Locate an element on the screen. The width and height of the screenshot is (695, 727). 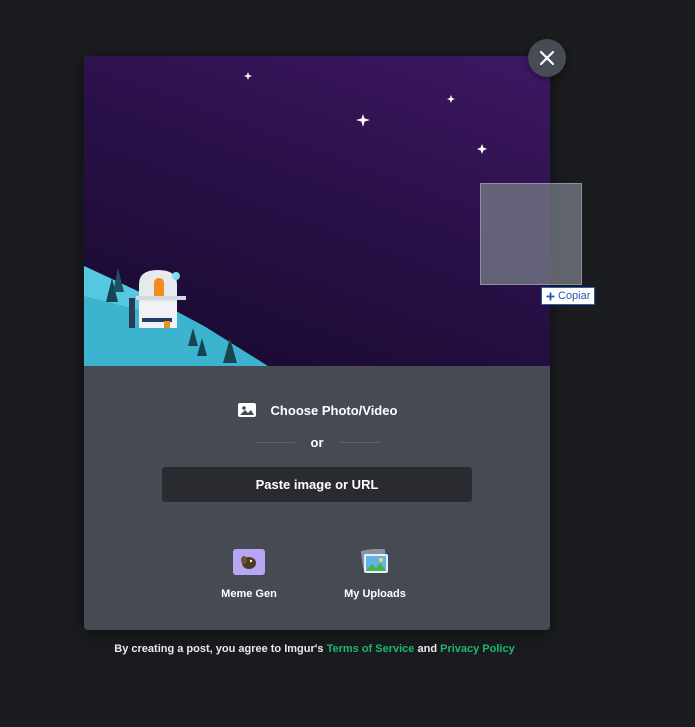
privacy-policy-link: Privacy Policy is located at coordinates (477, 649).